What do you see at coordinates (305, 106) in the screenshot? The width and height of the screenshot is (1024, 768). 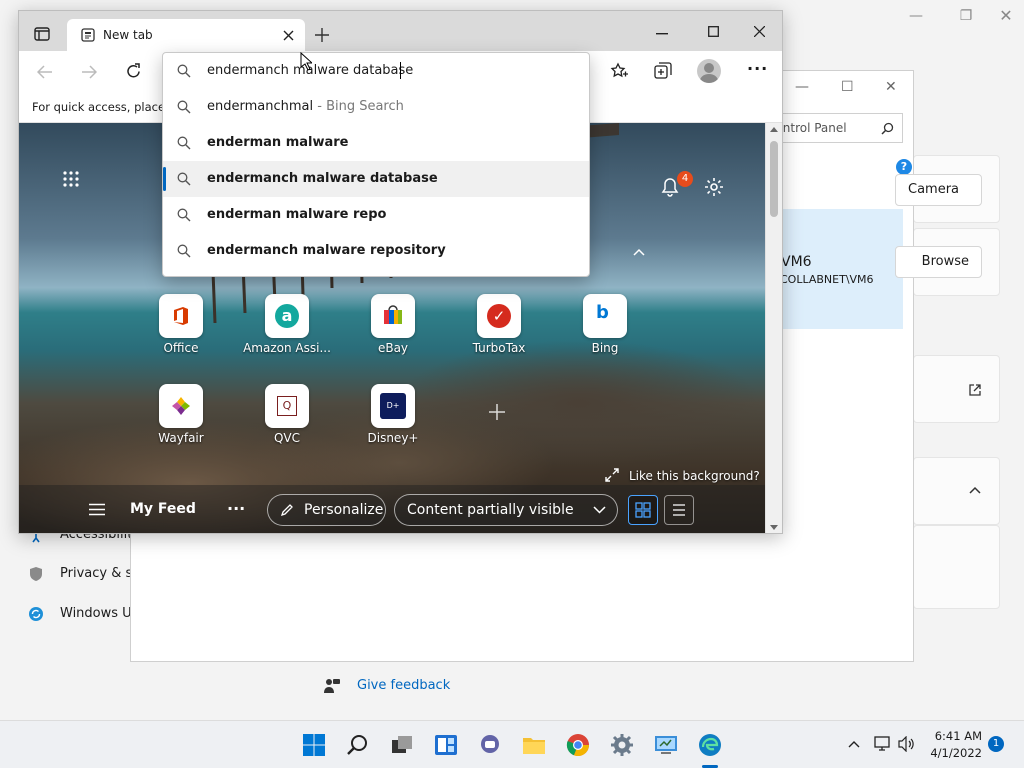 I see `suggestion-text: endermanchmal - Bing Search` at bounding box center [305, 106].